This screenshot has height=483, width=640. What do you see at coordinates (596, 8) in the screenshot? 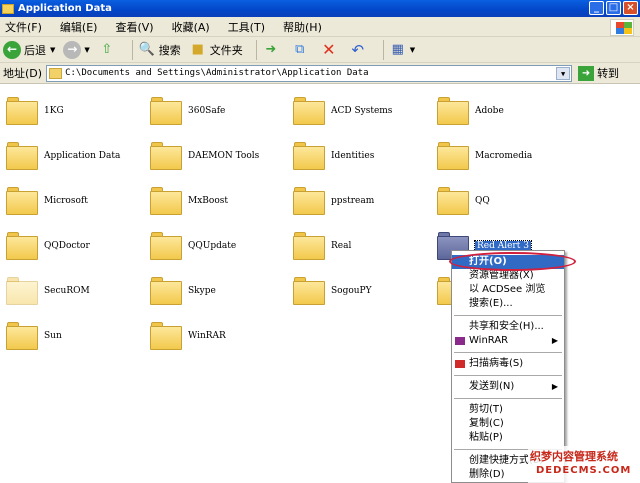
I see `minimize-button: _` at bounding box center [596, 8].